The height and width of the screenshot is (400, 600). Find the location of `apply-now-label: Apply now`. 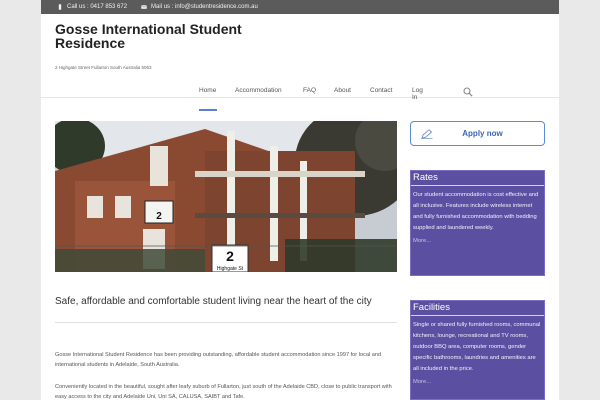

apply-now-label: Apply now is located at coordinates (482, 133).